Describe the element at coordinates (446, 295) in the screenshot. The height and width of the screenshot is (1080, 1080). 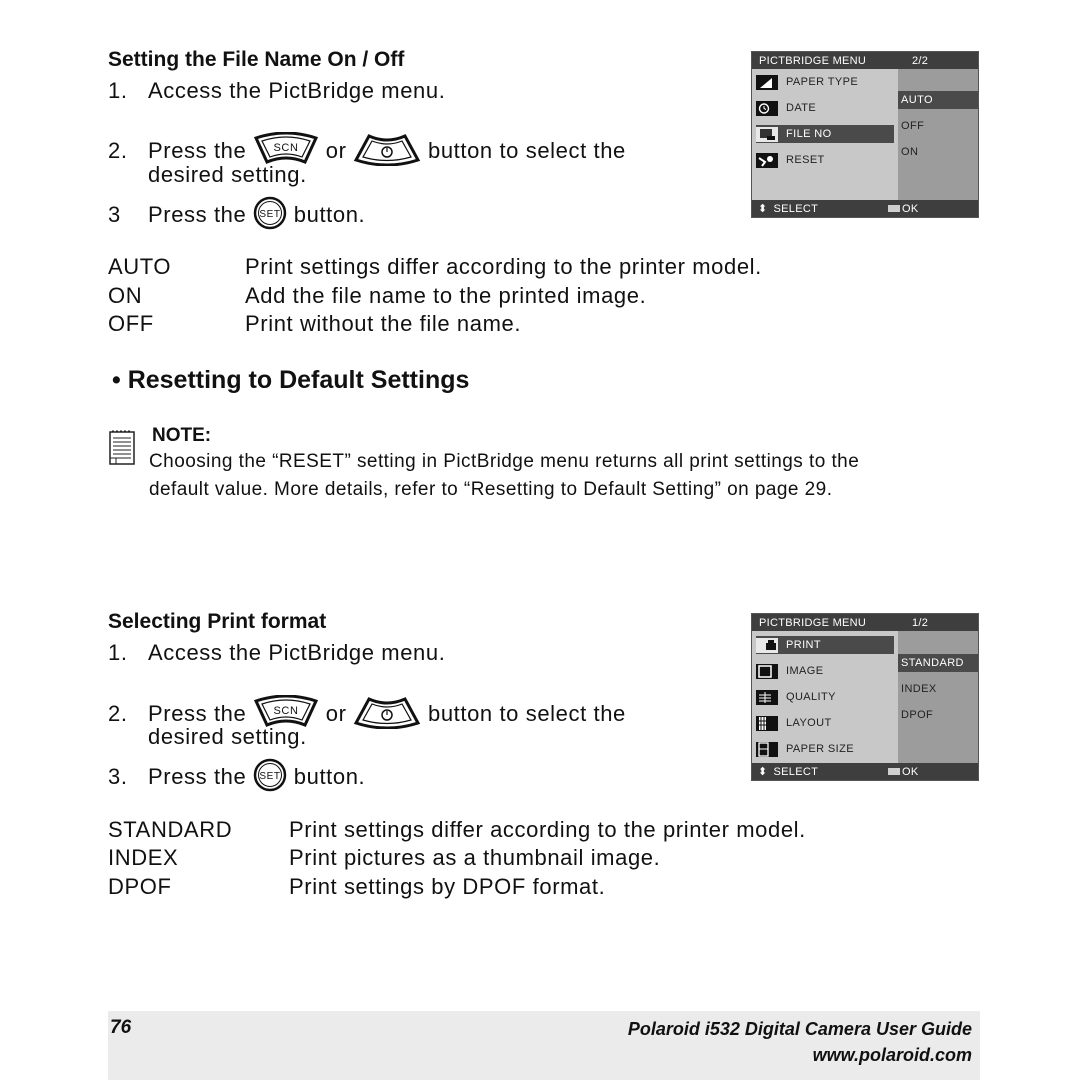
I see `definition-desc: Add the file name to the printed image.` at that location.